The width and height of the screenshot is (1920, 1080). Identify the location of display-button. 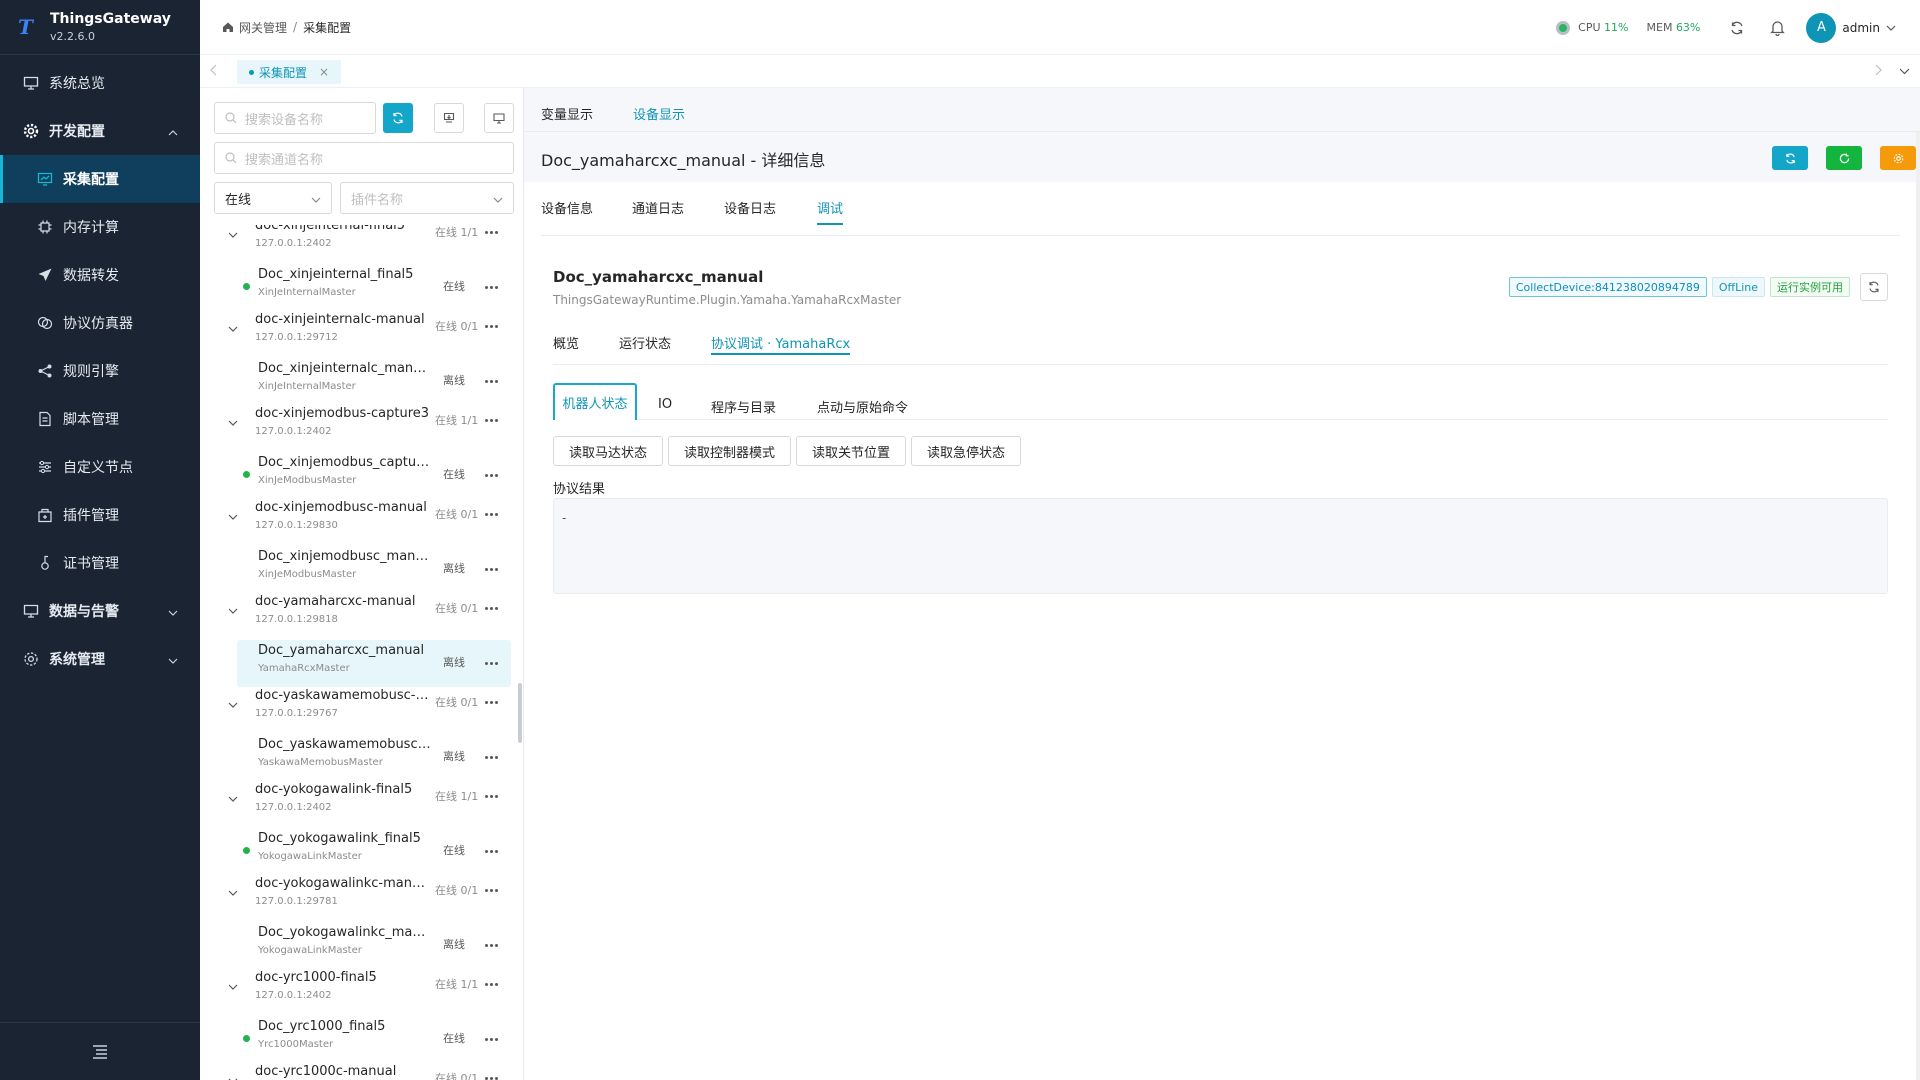
(499, 118).